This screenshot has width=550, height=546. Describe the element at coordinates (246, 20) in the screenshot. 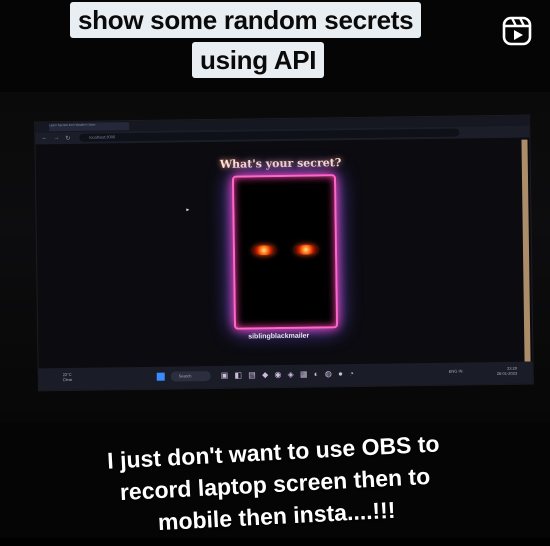

I see `caption-top-line1: show some random secrets` at that location.